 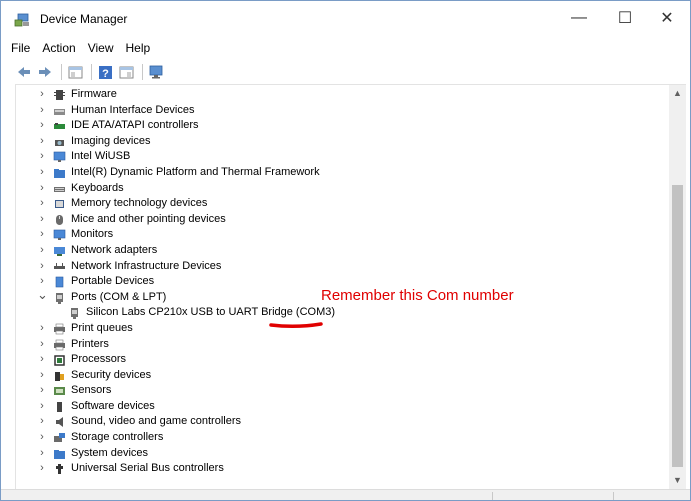 What do you see at coordinates (667, 18) in the screenshot?
I see `close-button: ✕` at bounding box center [667, 18].